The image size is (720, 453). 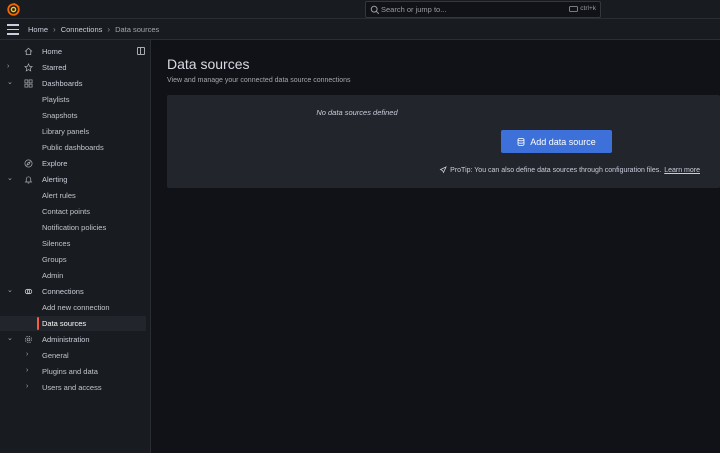 What do you see at coordinates (82, 29) in the screenshot?
I see `breadcrumb-connections: Connections` at bounding box center [82, 29].